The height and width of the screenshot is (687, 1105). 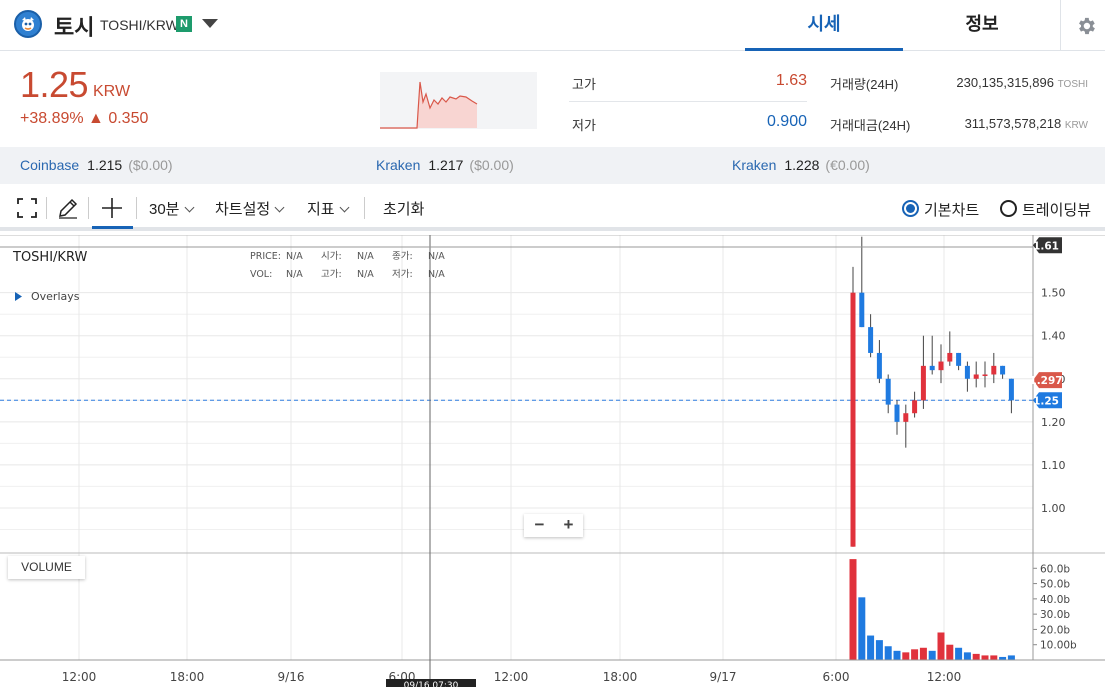 What do you see at coordinates (1046, 246) in the screenshot?
I see `price-marker-label: 1.61` at bounding box center [1046, 246].